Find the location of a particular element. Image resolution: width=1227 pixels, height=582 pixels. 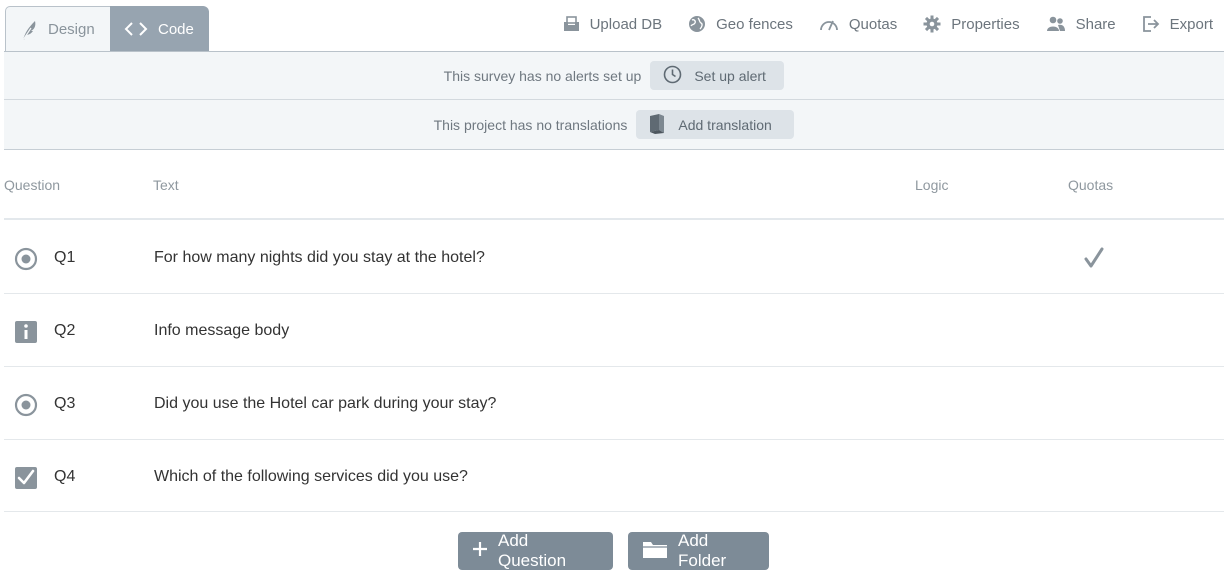

add-translation-button: Add translation is located at coordinates (715, 124).